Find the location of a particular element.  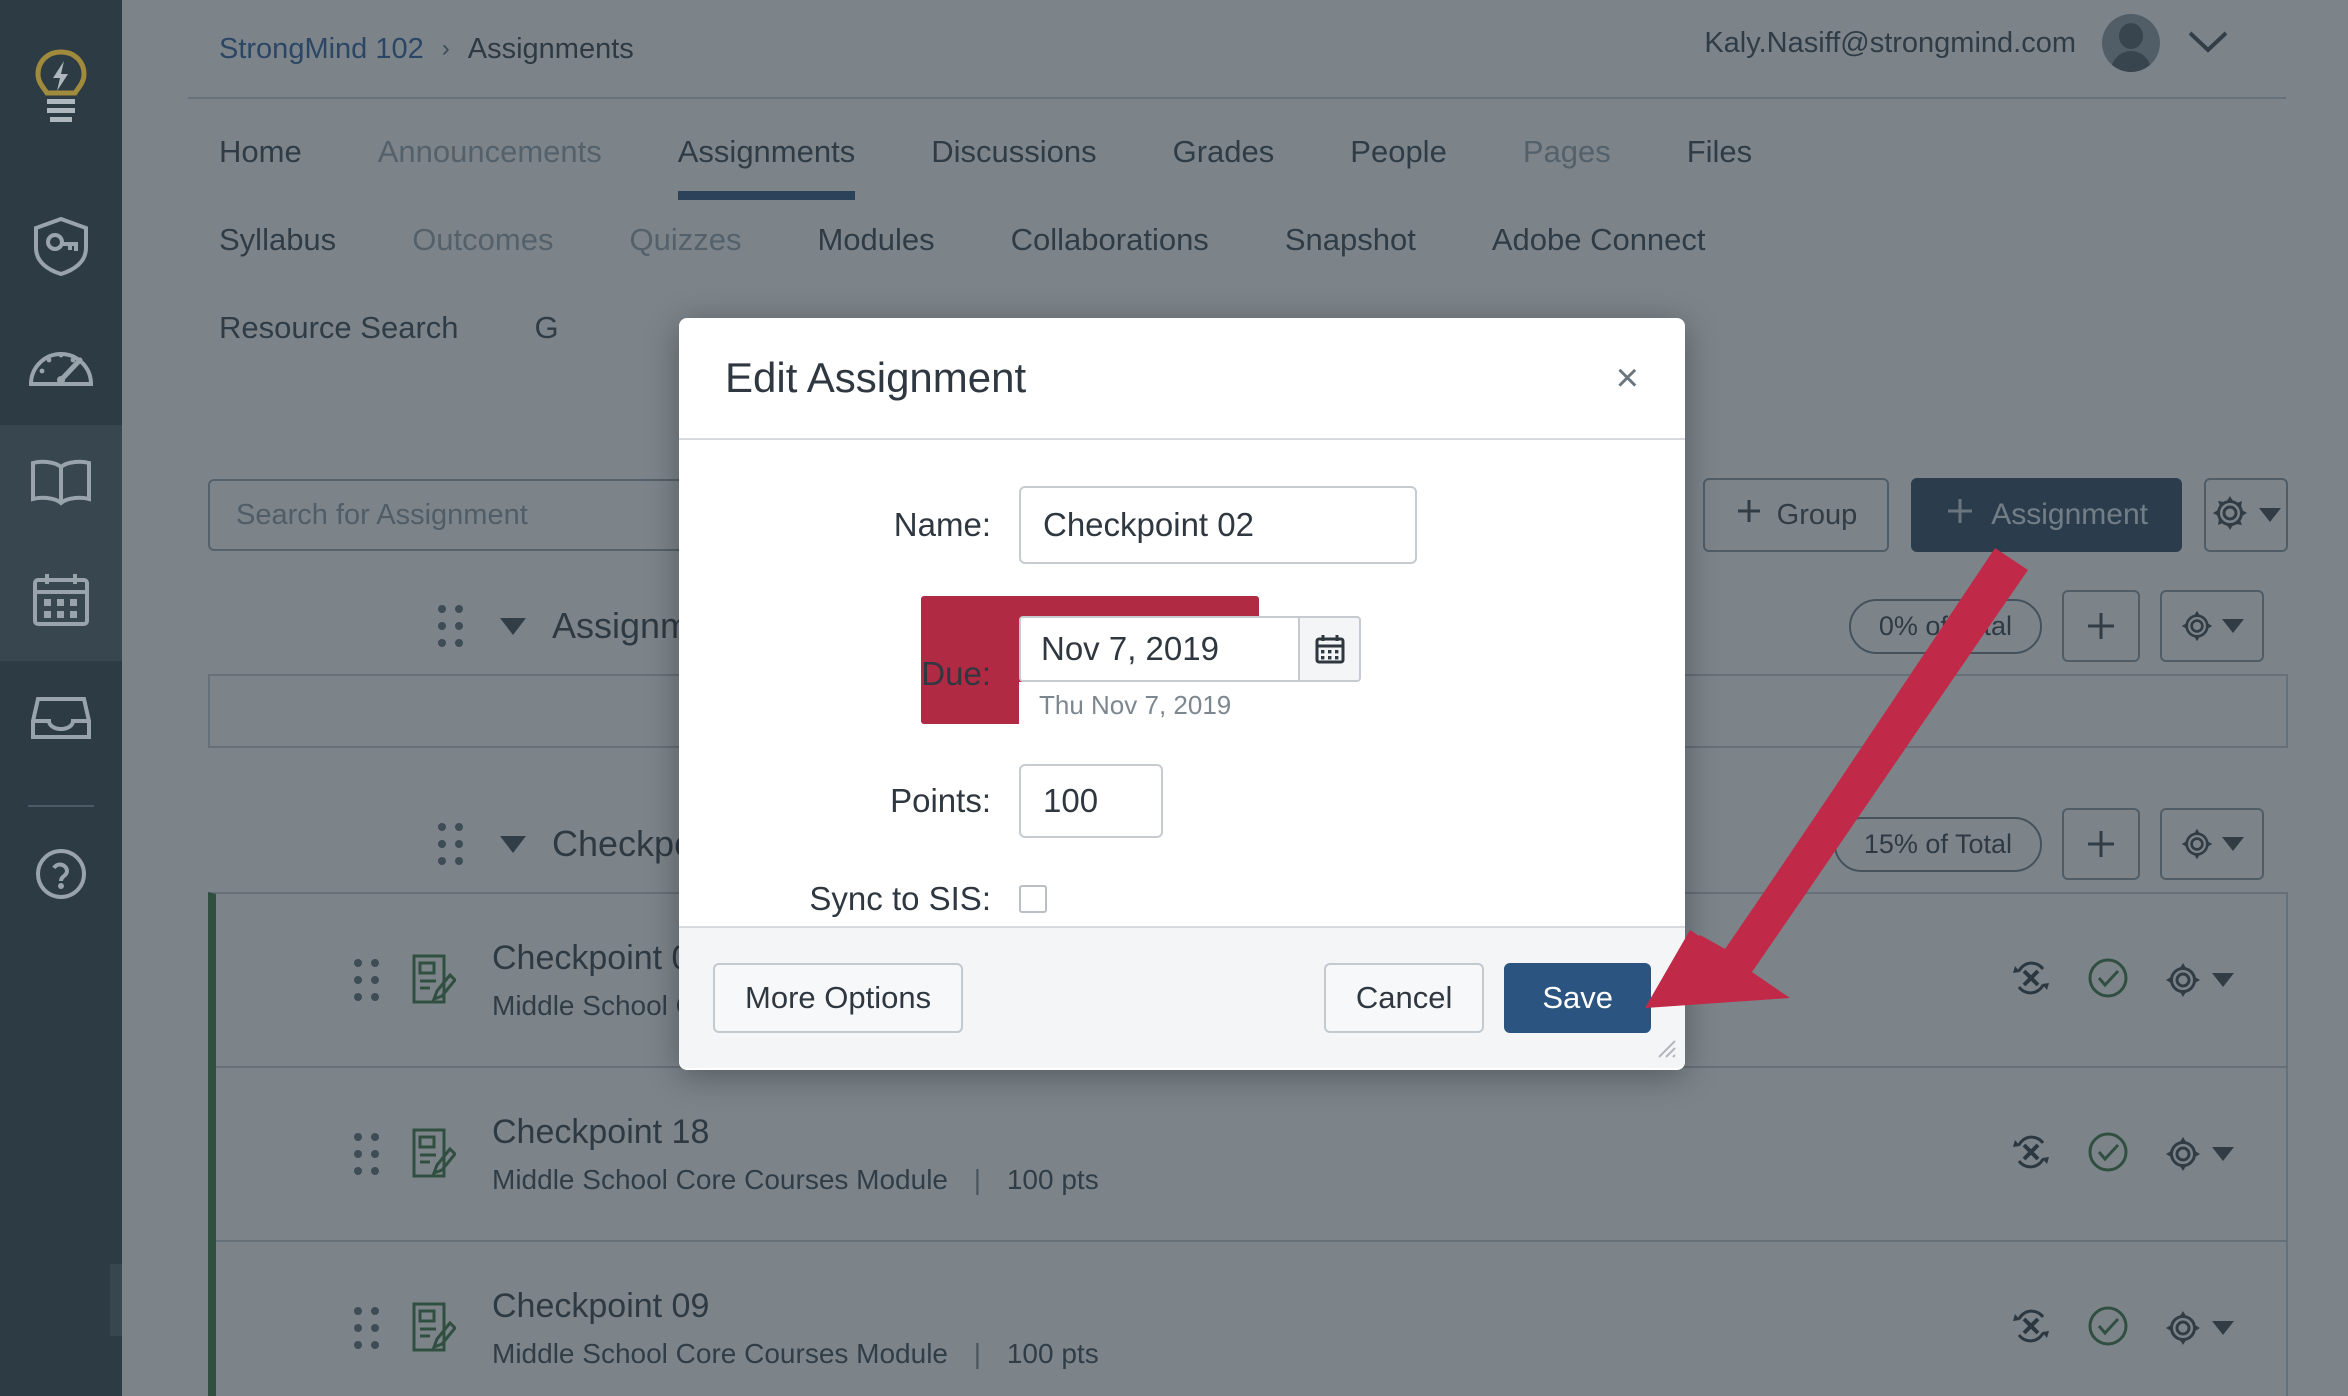

dialog-title: Edit Assignment is located at coordinates (876, 377).